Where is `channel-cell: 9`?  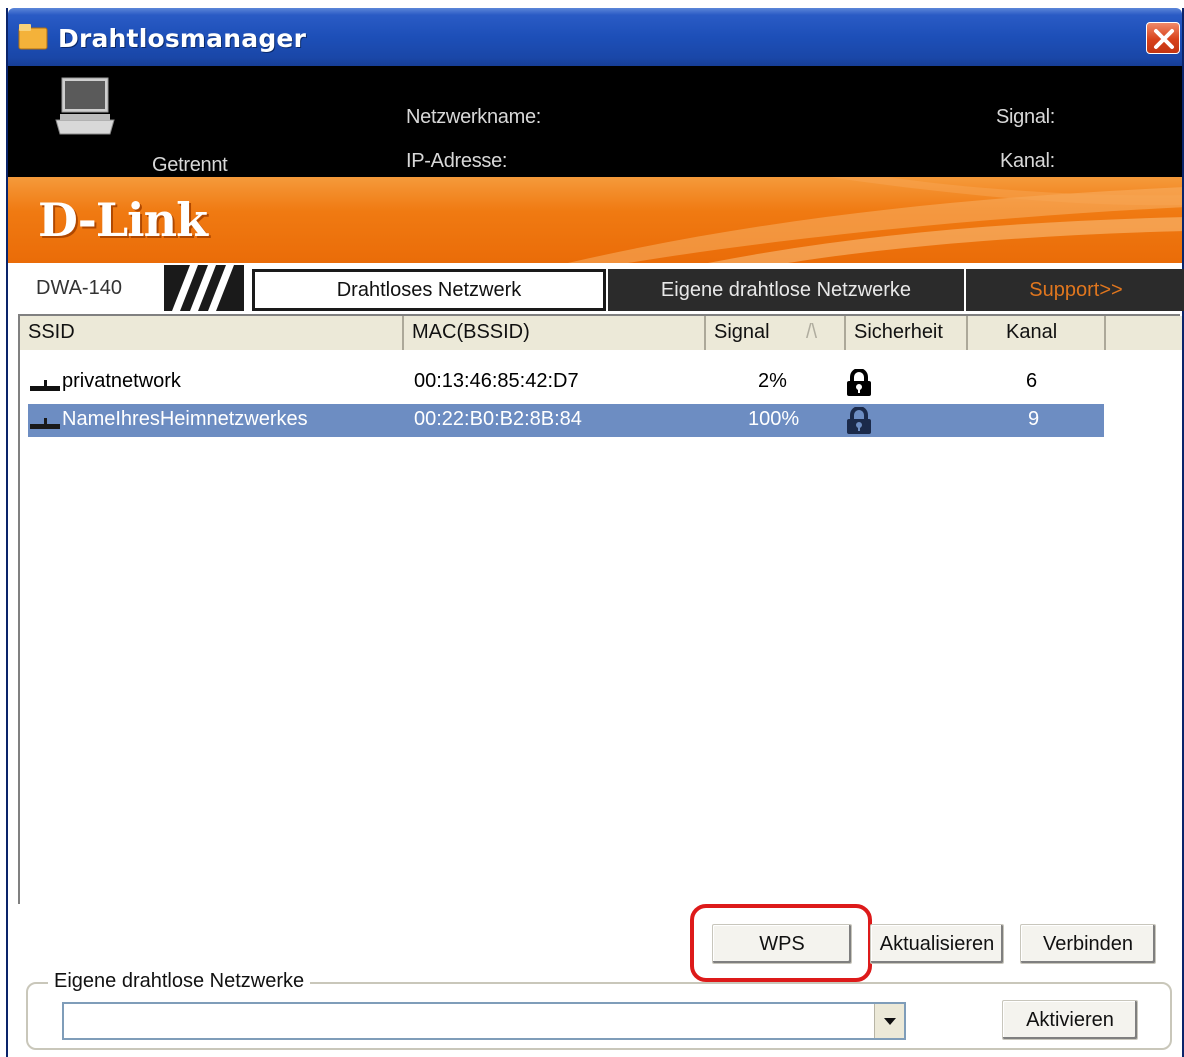
channel-cell: 9 is located at coordinates (1034, 419).